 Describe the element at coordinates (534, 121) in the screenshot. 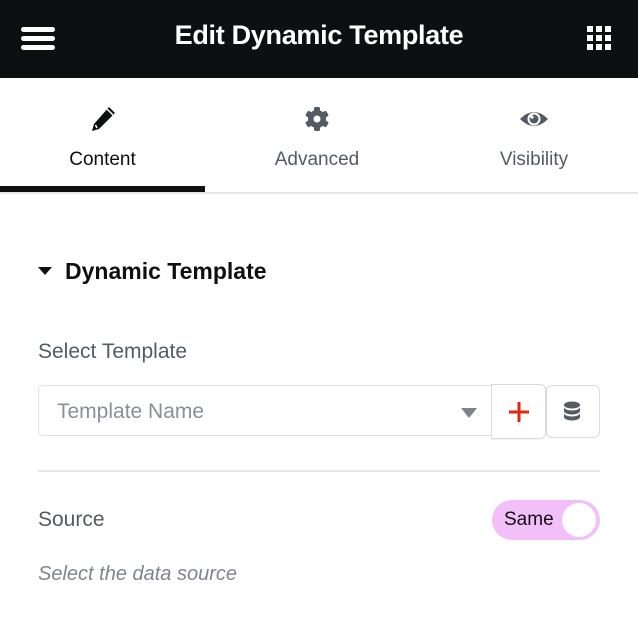

I see `eye-icon` at that location.